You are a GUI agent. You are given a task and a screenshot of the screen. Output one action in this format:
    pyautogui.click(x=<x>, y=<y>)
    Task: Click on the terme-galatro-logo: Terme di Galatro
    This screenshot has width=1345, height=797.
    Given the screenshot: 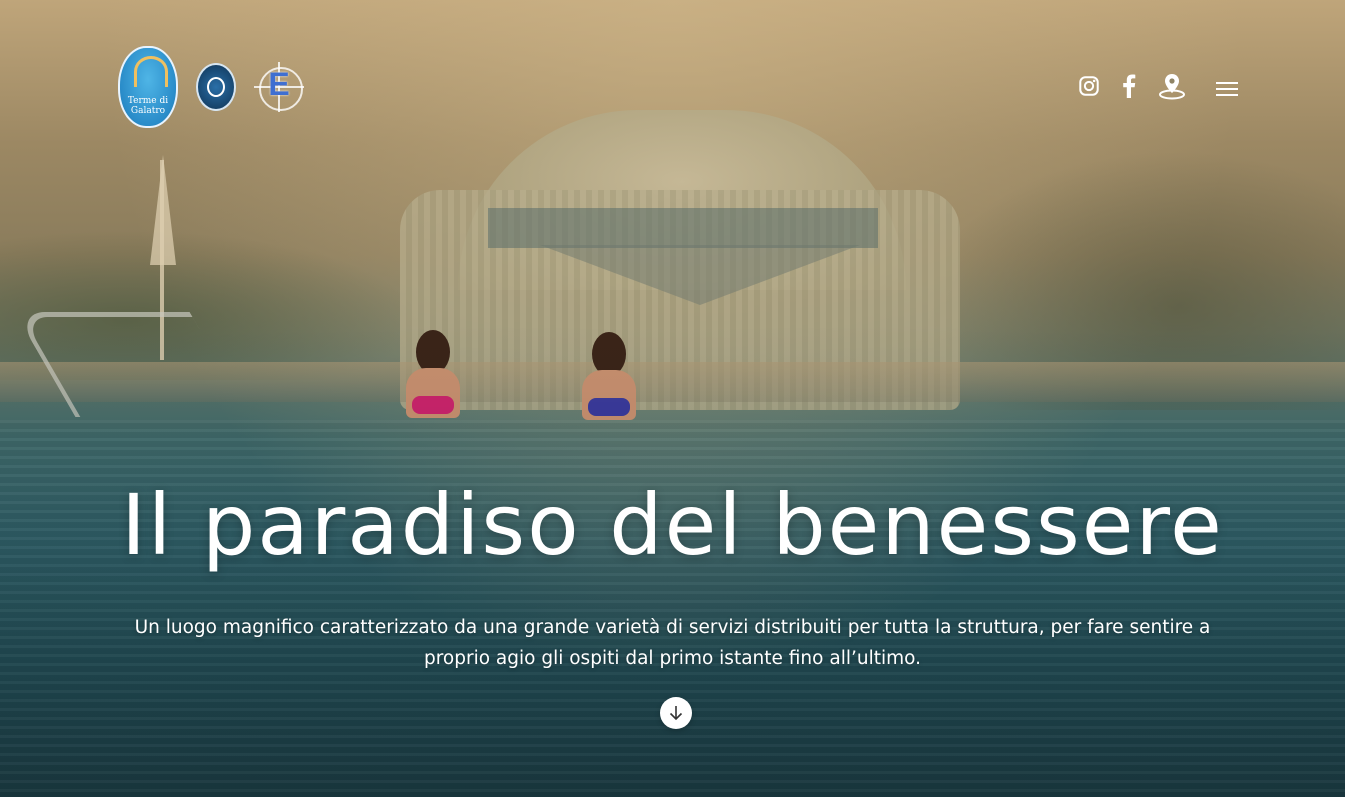 What is the action you would take?
    pyautogui.click(x=148, y=87)
    